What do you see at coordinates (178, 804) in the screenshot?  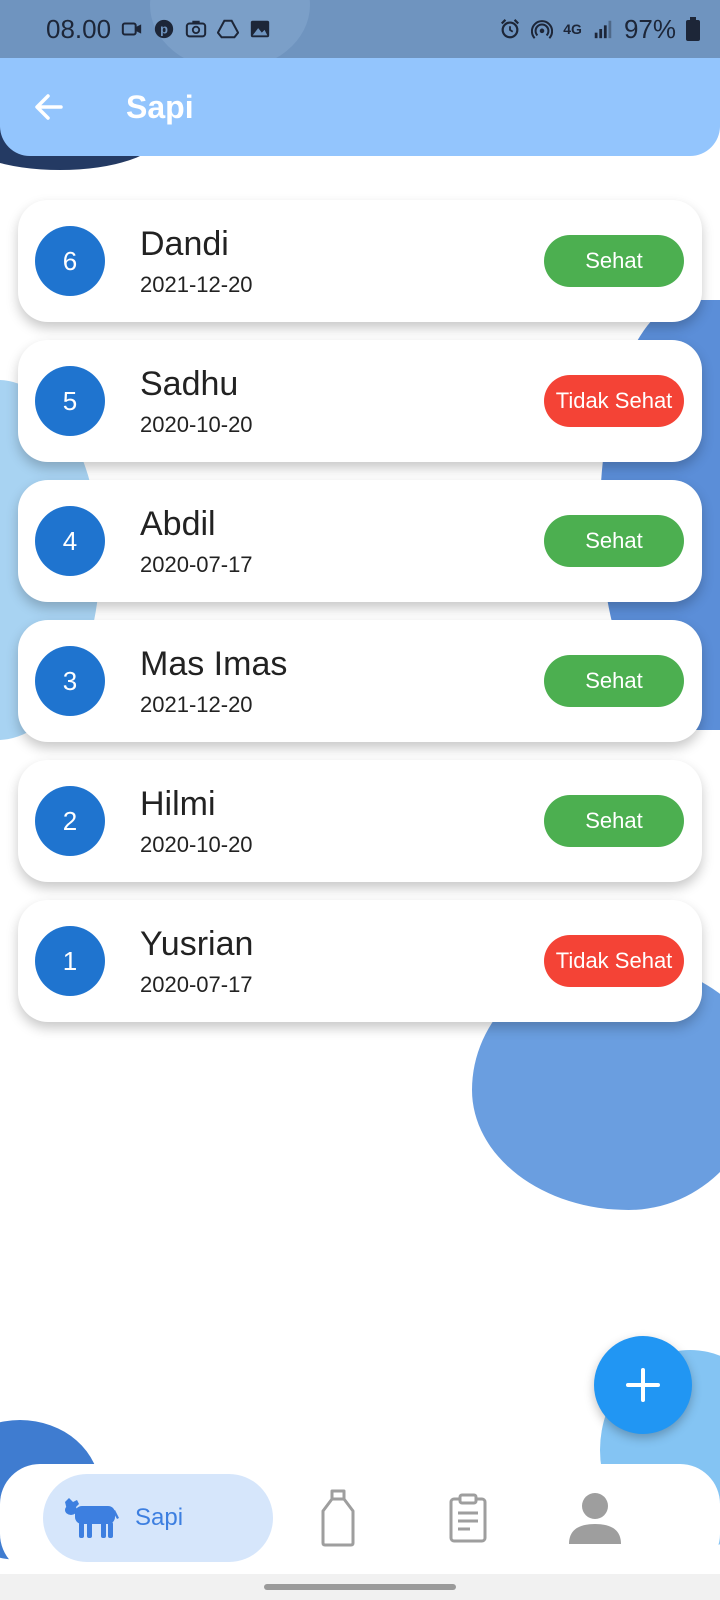 I see `cow-name: Hilmi` at bounding box center [178, 804].